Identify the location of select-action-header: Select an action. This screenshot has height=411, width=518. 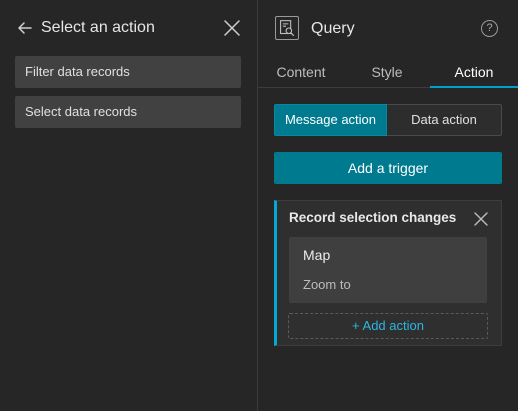
(128, 28).